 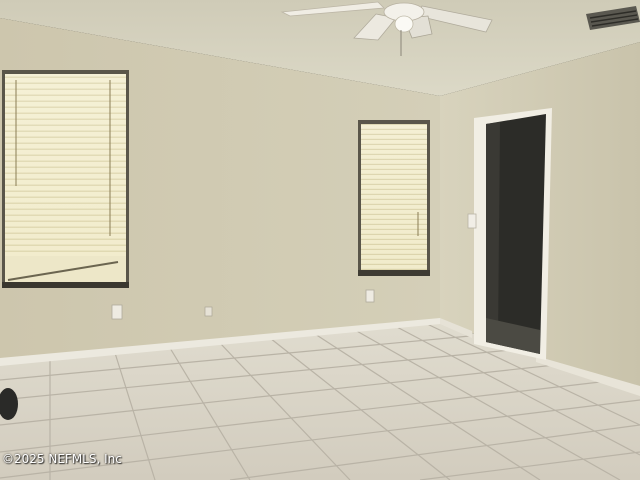 I want to click on wall-jack, so click(x=208, y=311).